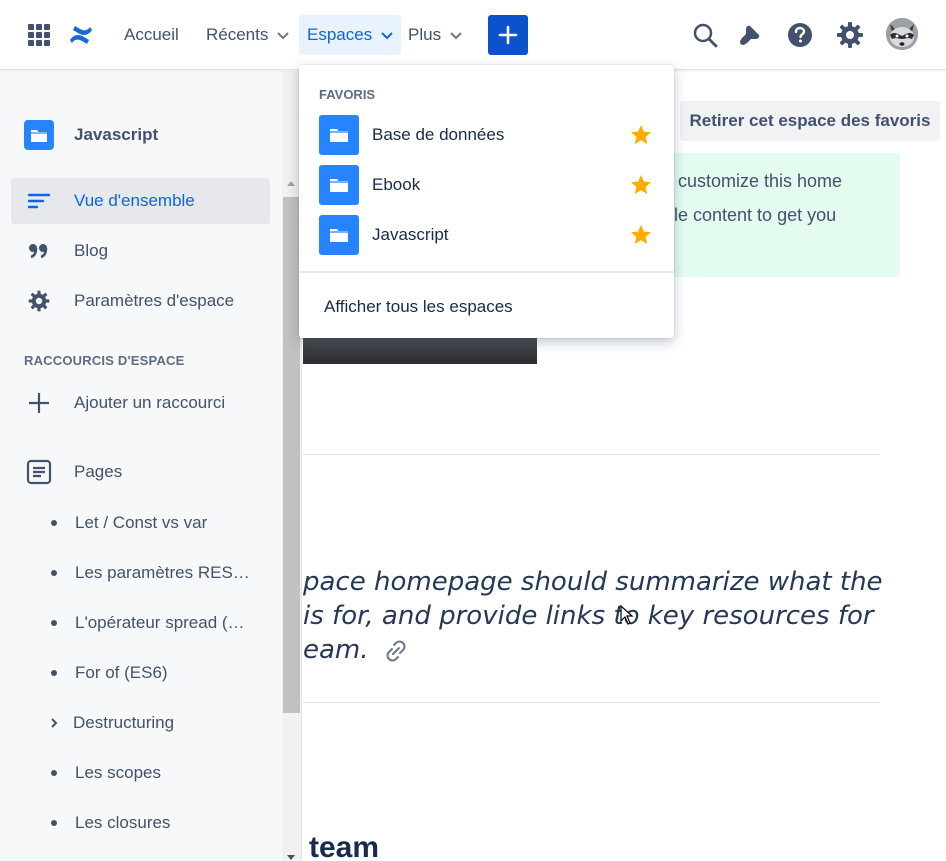 The image size is (946, 861). I want to click on nav-spaces: Espaces, so click(350, 35).